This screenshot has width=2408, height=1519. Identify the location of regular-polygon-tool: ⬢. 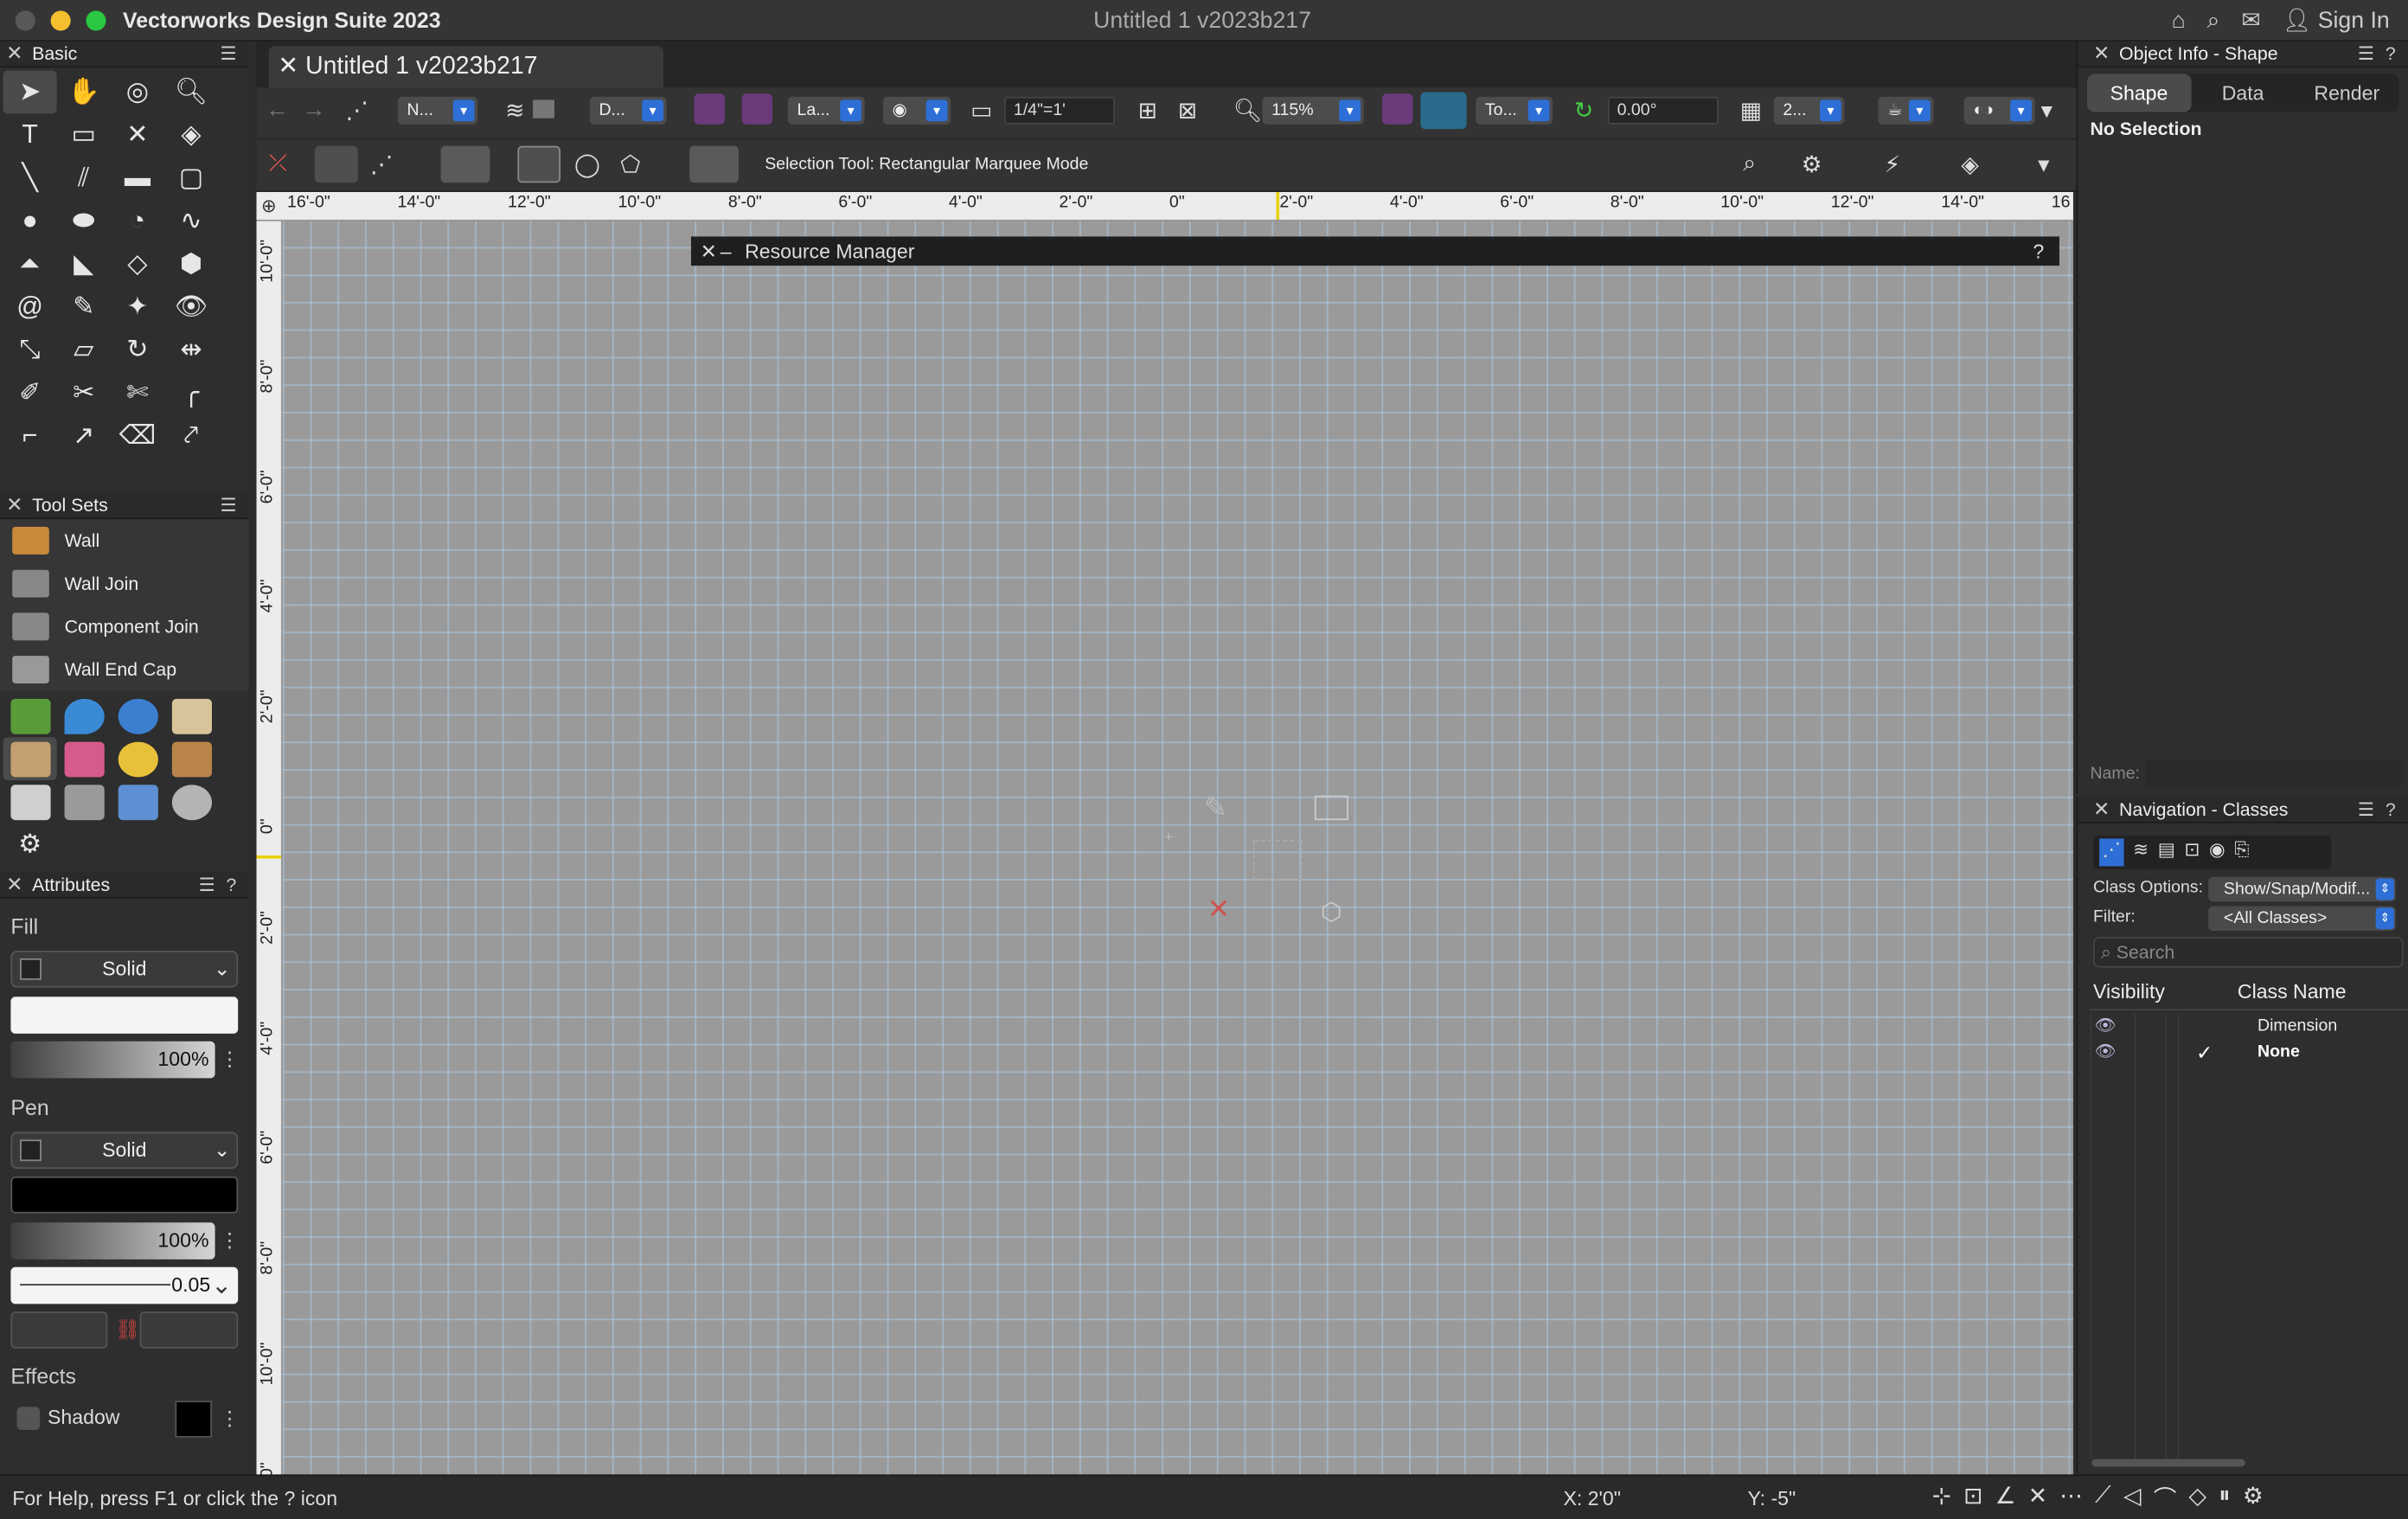
(191, 265).